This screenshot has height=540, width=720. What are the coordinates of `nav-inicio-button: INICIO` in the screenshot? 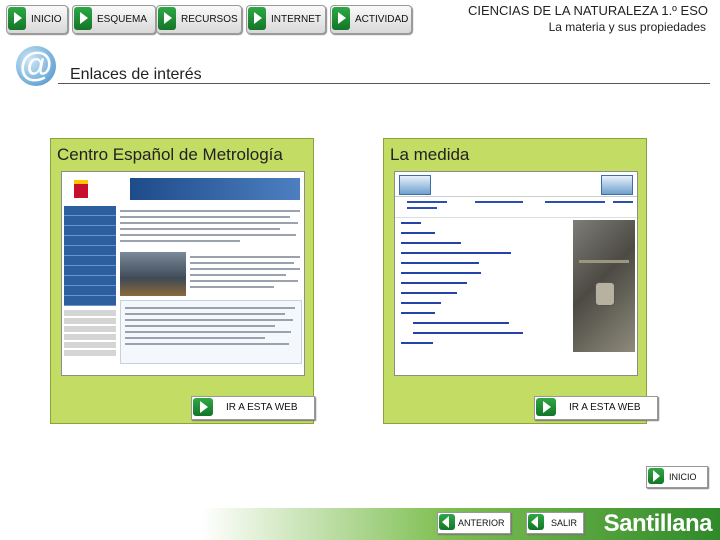 It's located at (37, 19).